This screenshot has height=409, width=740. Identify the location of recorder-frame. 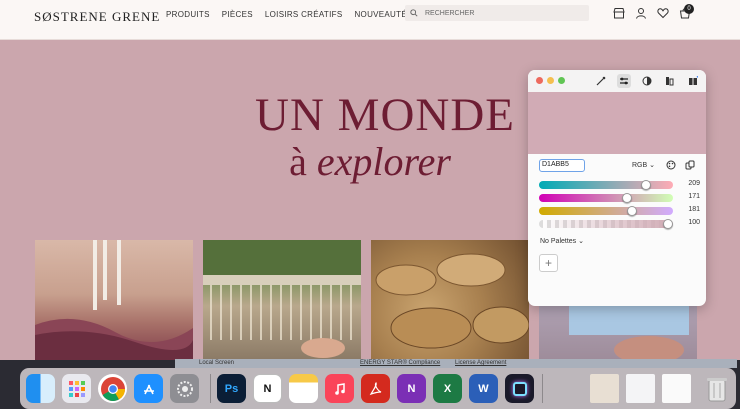
(519, 388).